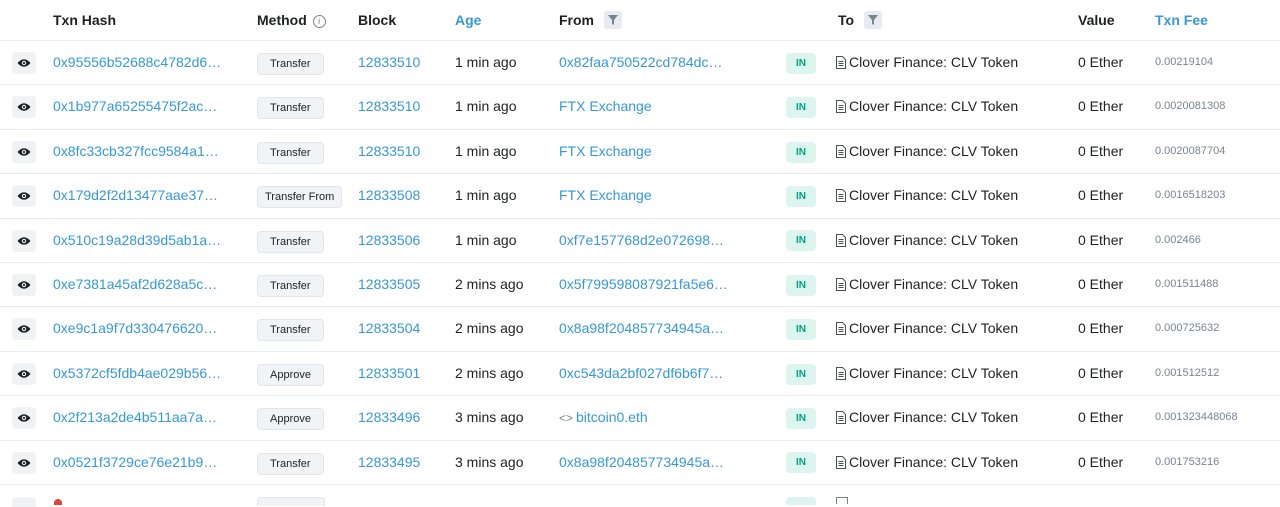 Image resolution: width=1280 pixels, height=507 pixels. What do you see at coordinates (389, 417) in the screenshot?
I see `block-link: 12833496` at bounding box center [389, 417].